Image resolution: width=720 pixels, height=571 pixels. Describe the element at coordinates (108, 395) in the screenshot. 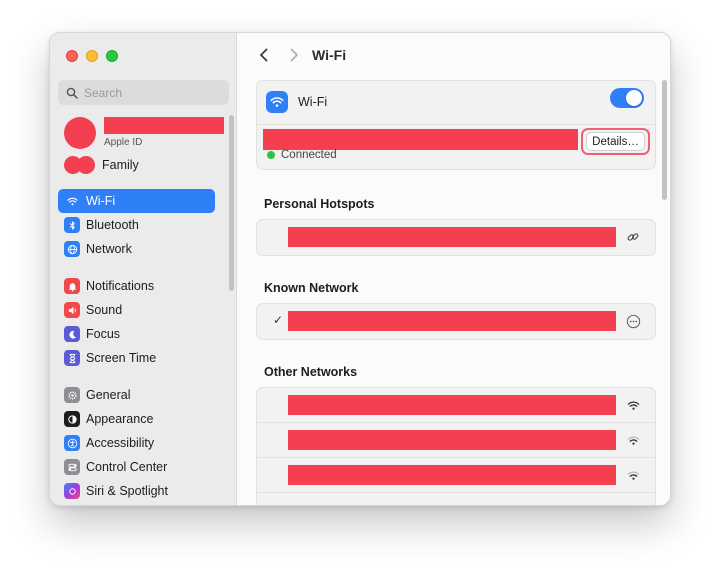

I see `sidebar-item-label: General` at that location.